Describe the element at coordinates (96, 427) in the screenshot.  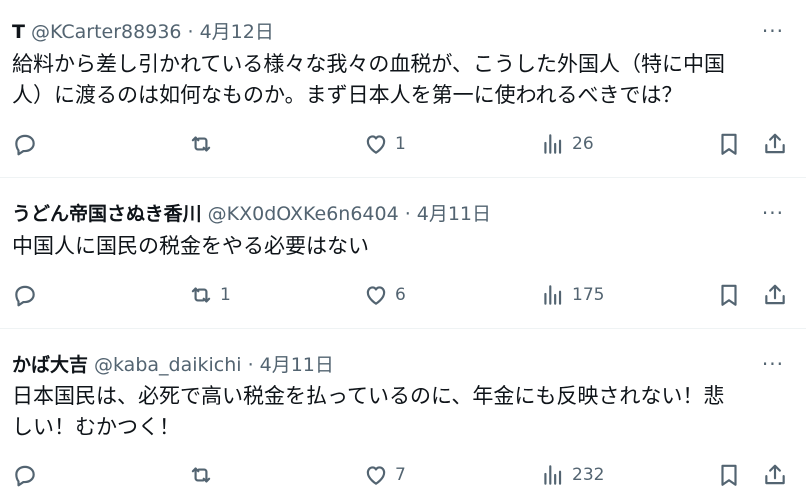
I see `tweet-text-line: しい！むかつく！` at that location.